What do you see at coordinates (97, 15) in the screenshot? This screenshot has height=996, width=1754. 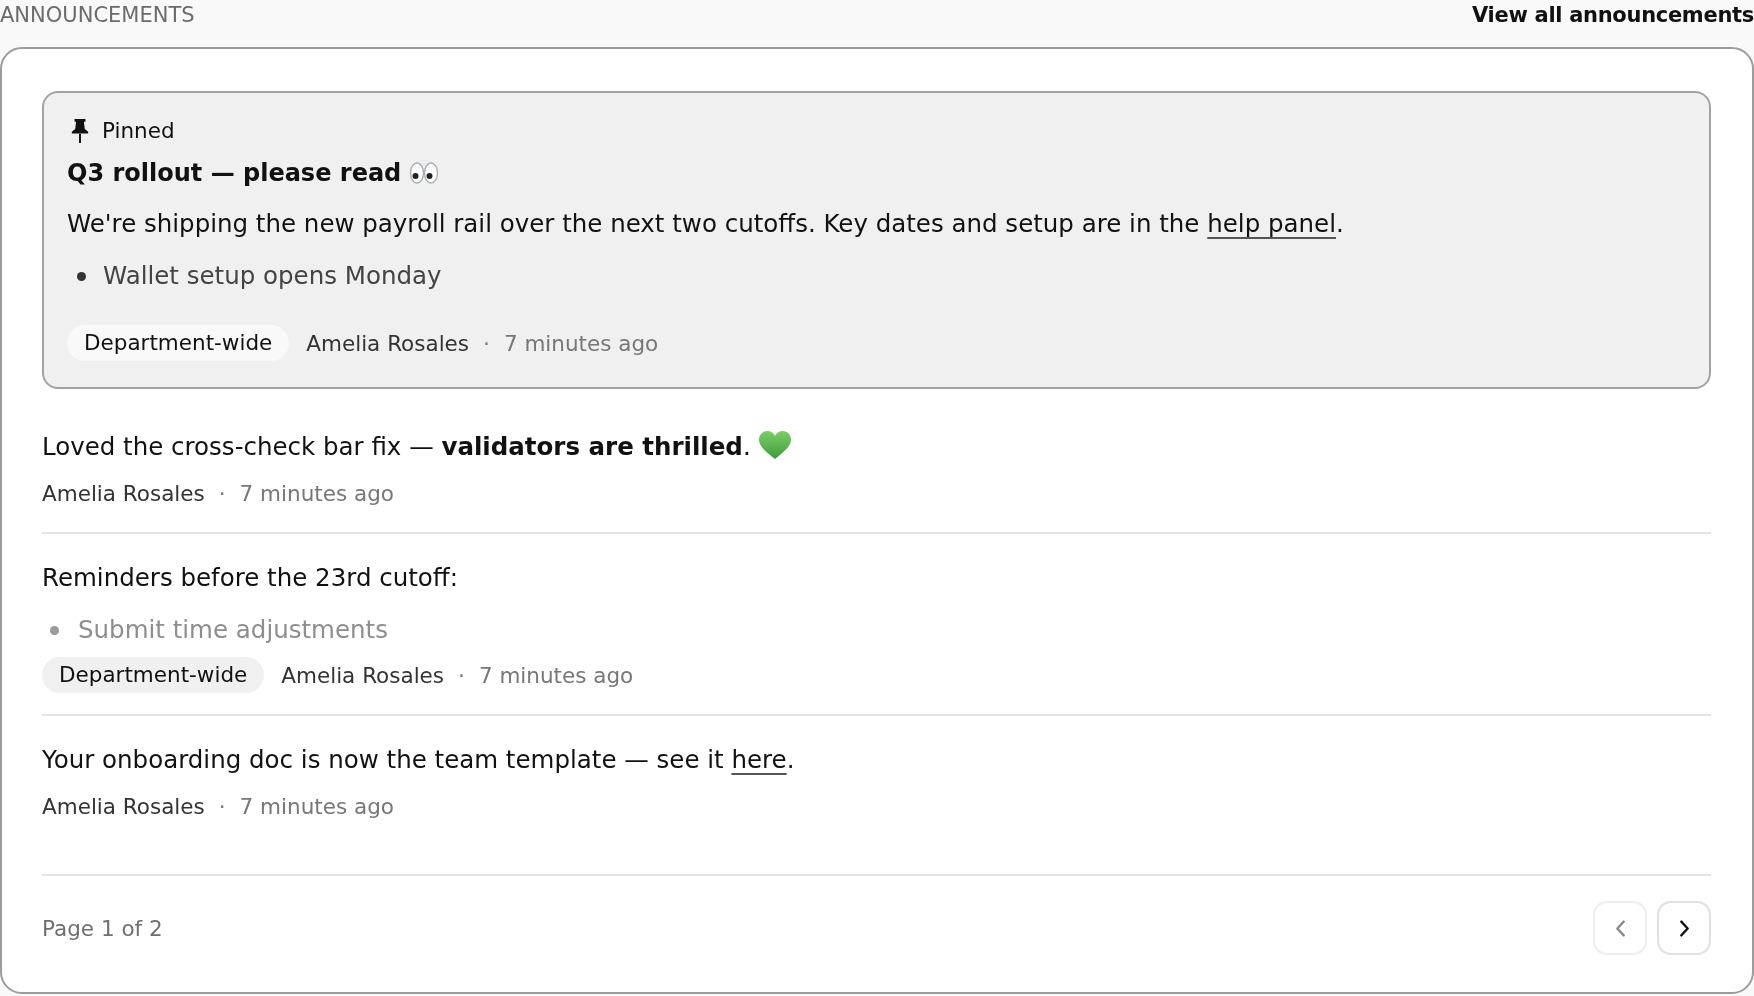 I see `section-title: ANNOUNCEMENTS` at bounding box center [97, 15].